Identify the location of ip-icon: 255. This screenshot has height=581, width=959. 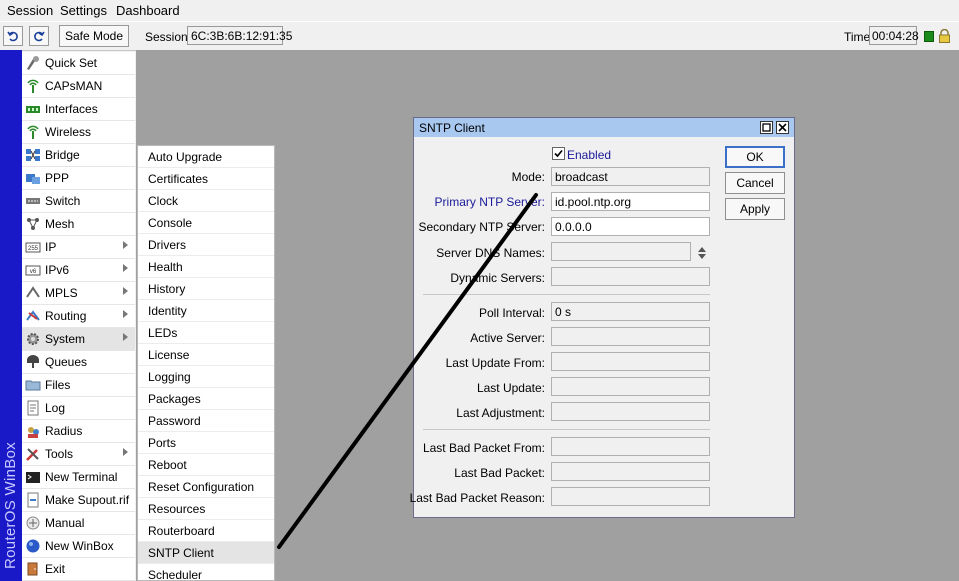
(33, 247).